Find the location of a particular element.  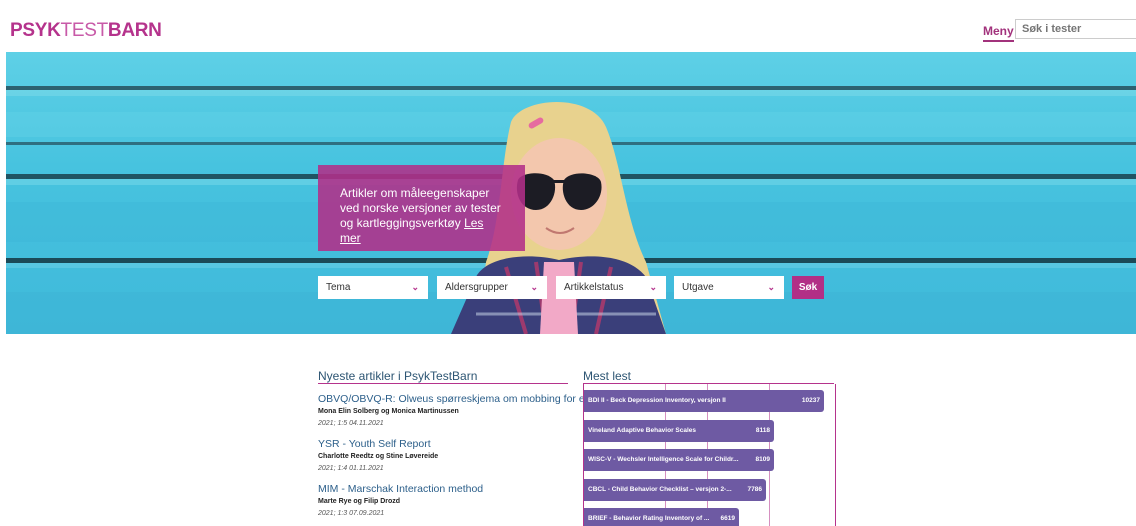

menu-link: Meny is located at coordinates (998, 33).